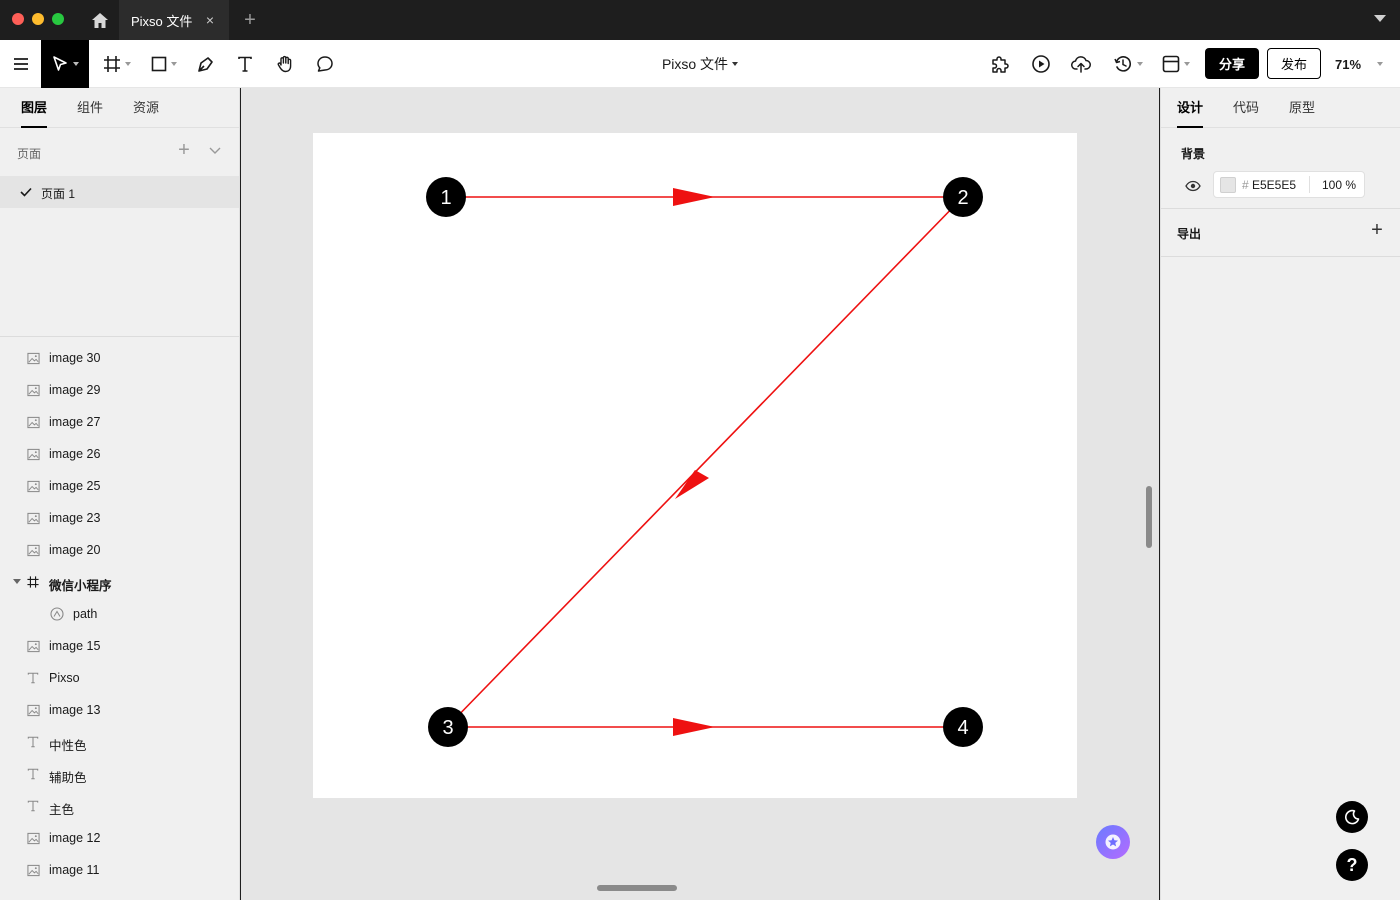 Image resolution: width=1400 pixels, height=900 pixels. What do you see at coordinates (119, 678) in the screenshot?
I see `layer-item: Pixso` at bounding box center [119, 678].